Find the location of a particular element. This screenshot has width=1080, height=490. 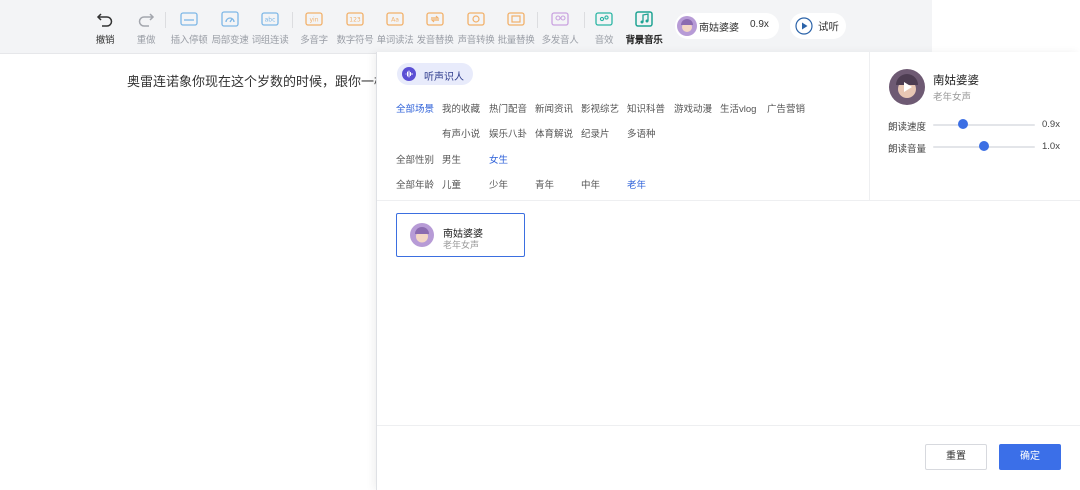

abc-icon: abc is located at coordinates (270, 19).